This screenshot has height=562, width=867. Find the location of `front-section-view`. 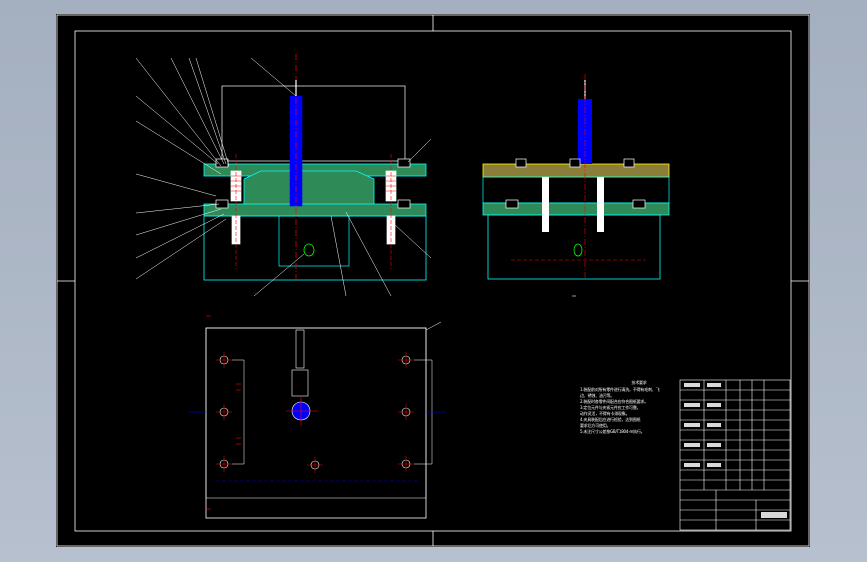

front-section-view is located at coordinates (283, 175).